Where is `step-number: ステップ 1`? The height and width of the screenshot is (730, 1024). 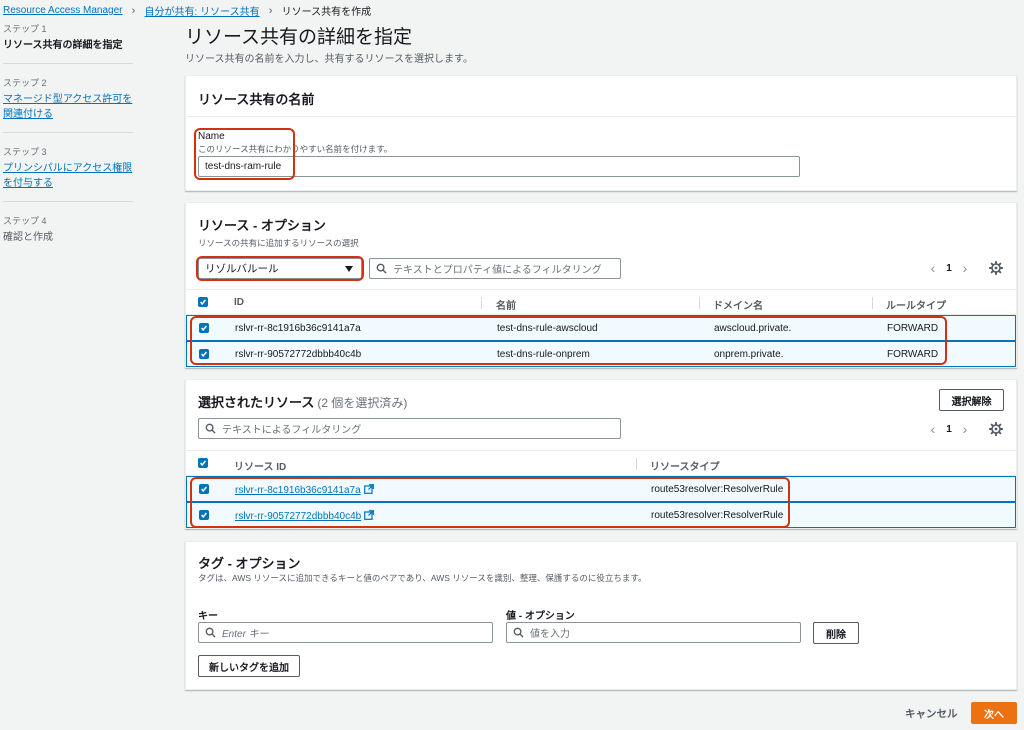
step-number: ステップ 1 is located at coordinates (25, 29).